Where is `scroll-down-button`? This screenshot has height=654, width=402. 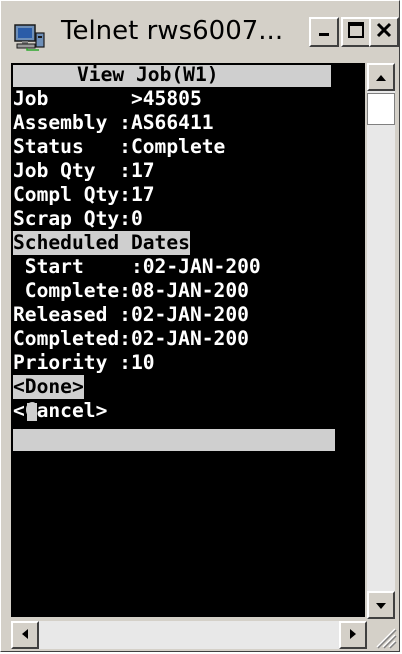 scroll-down-button is located at coordinates (381, 605).